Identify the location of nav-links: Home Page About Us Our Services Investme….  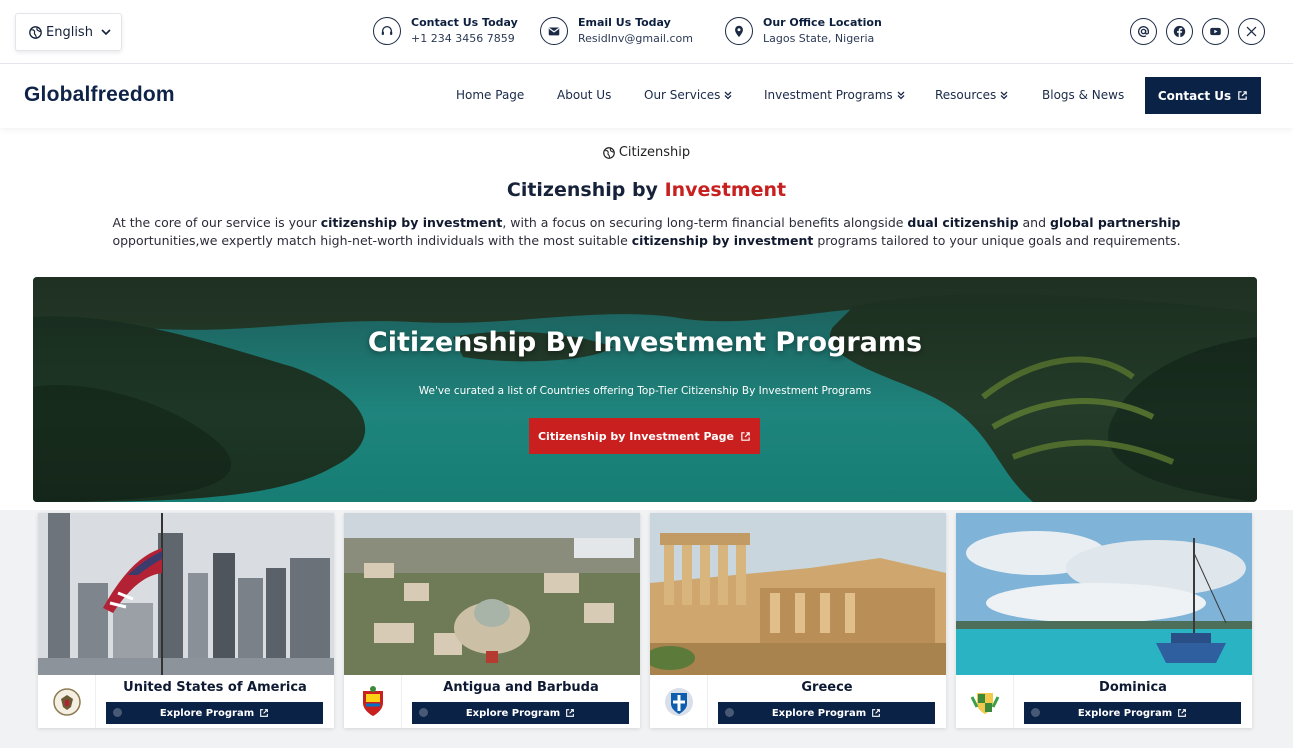
(790, 95).